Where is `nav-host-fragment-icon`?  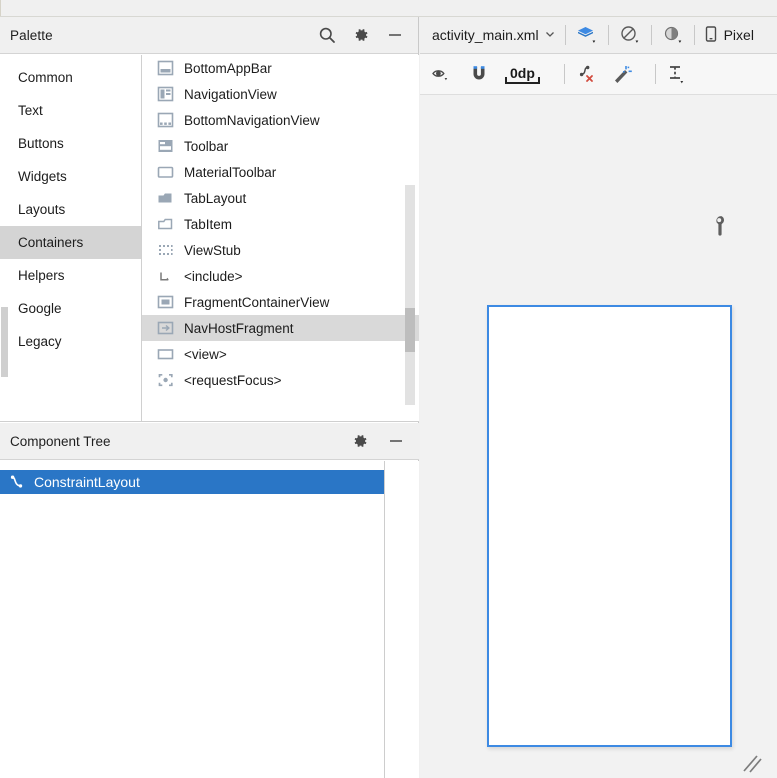
nav-host-fragment-icon is located at coordinates (165, 328).